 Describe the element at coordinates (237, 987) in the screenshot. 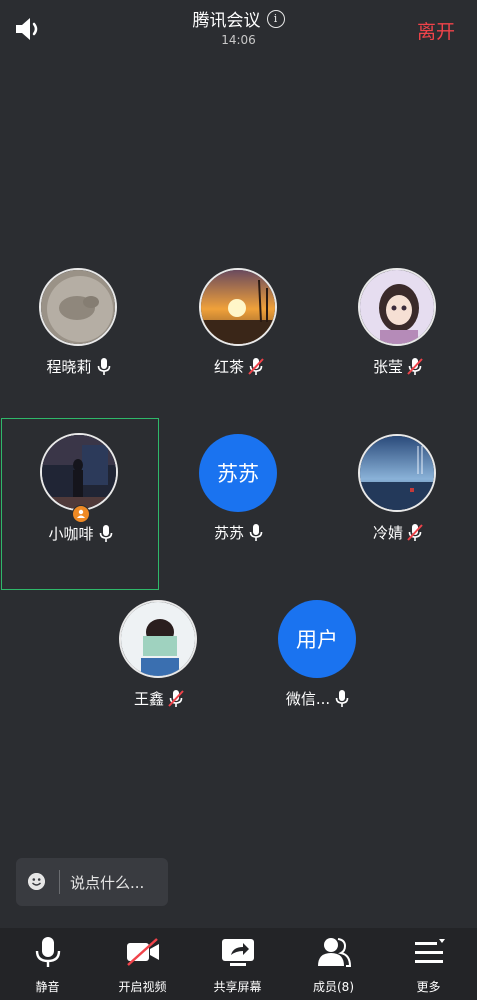

I see `share-screen-label: 共享屏幕` at that location.